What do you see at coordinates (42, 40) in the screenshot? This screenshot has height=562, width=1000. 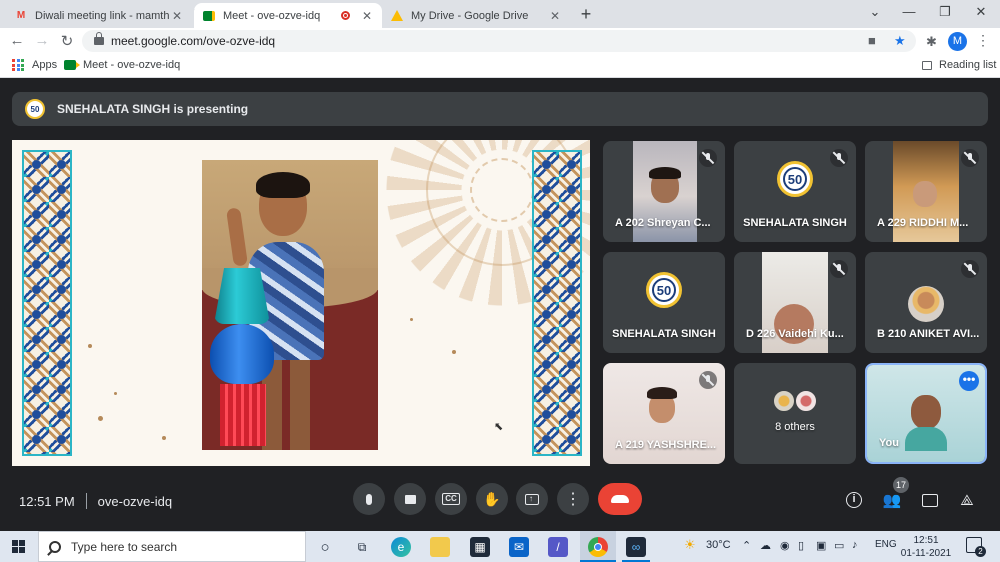 I see `forward-icon: →` at bounding box center [42, 40].